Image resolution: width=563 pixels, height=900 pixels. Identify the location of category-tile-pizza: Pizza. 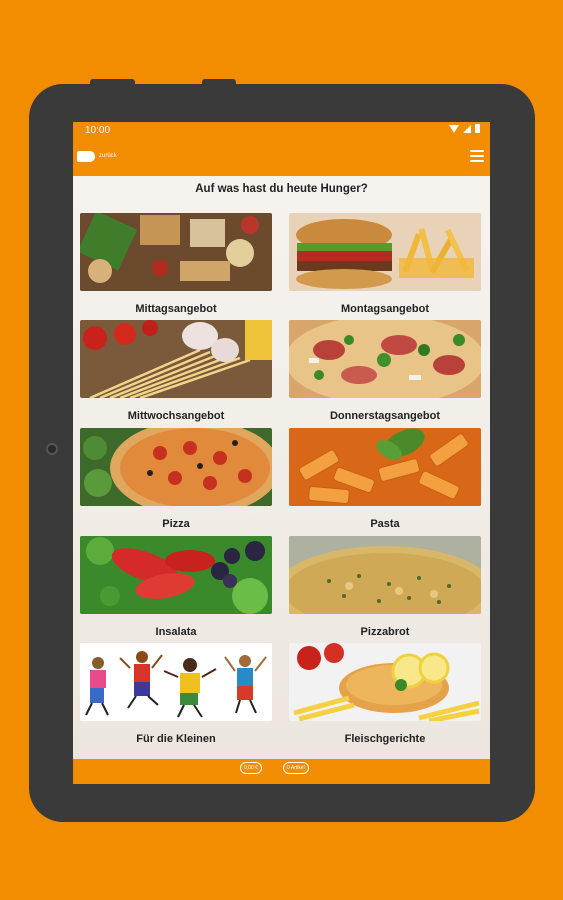
(176, 479).